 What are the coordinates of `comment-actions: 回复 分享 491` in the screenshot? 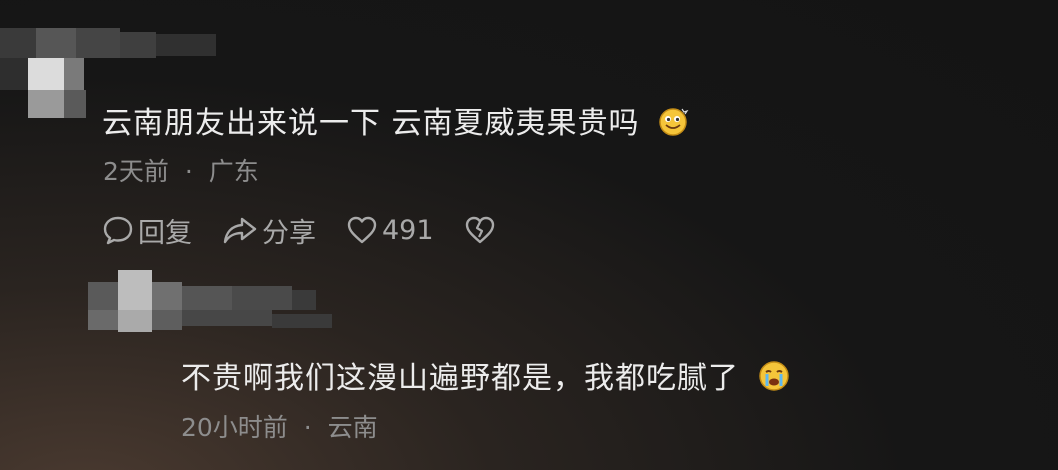 It's located at (316, 230).